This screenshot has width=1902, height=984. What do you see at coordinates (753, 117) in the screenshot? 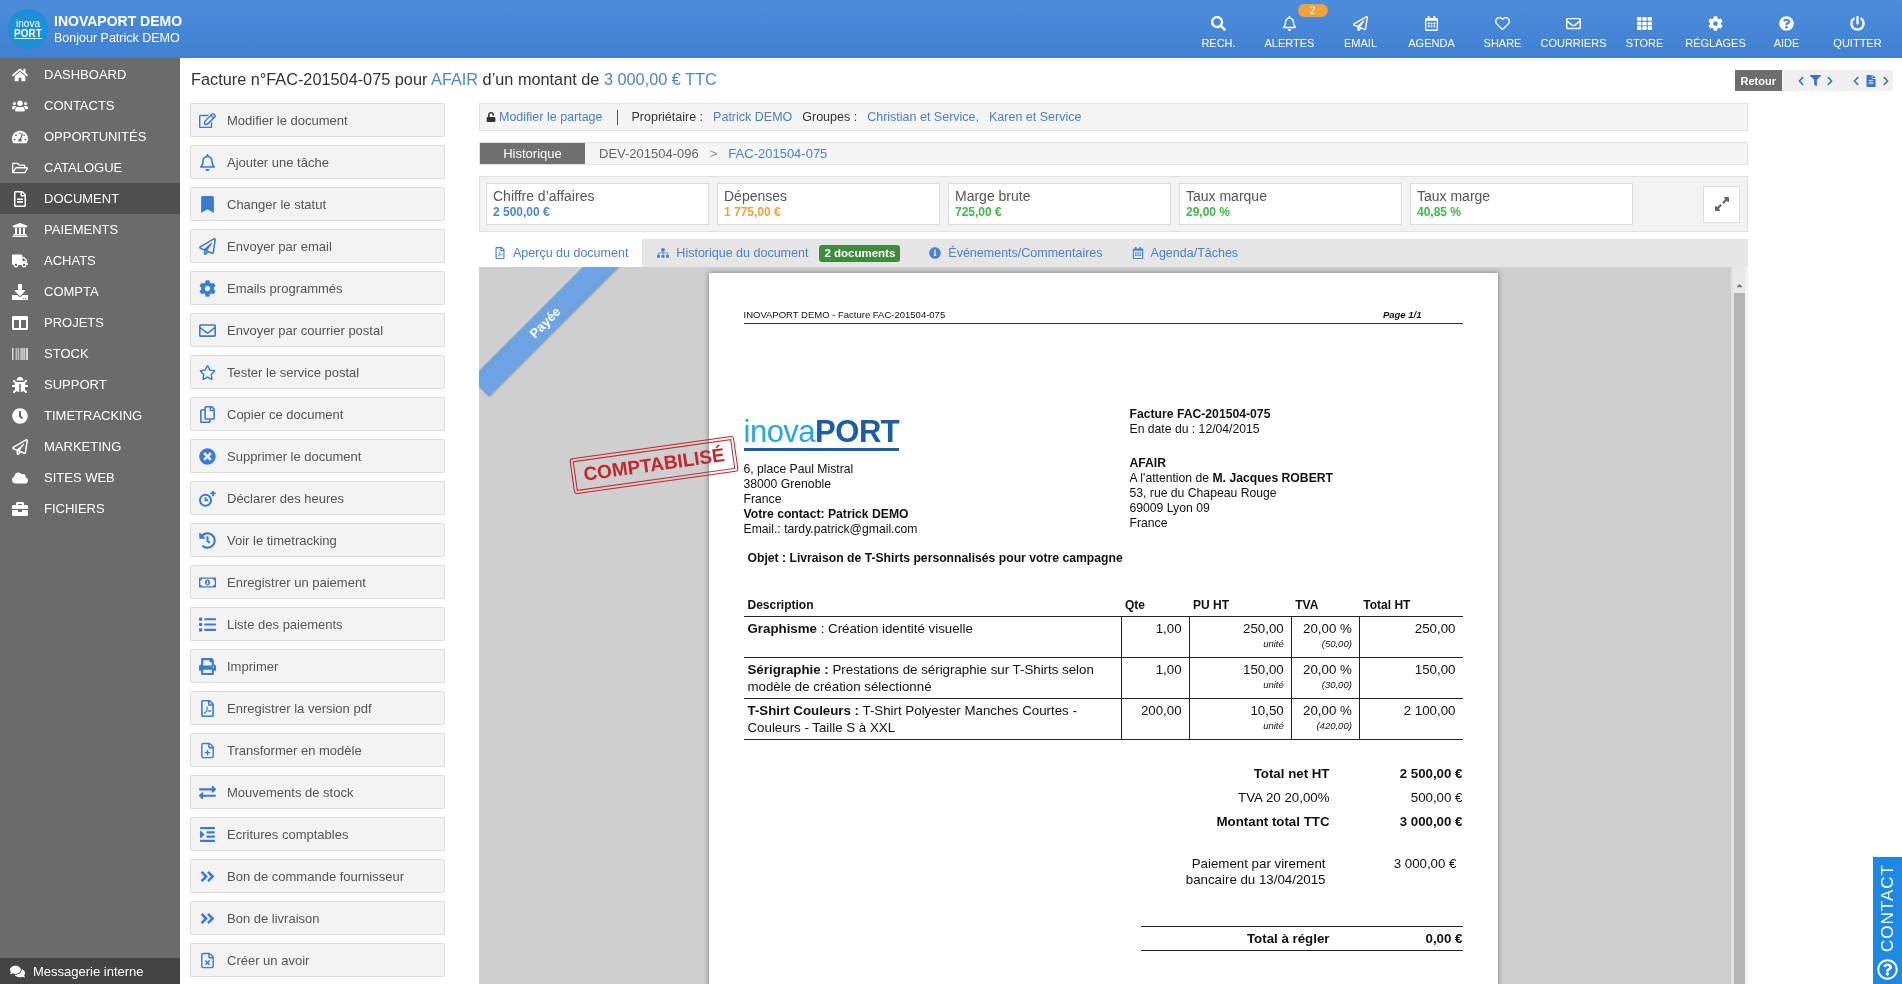
I see `owner-link: Patrick DEMO` at bounding box center [753, 117].